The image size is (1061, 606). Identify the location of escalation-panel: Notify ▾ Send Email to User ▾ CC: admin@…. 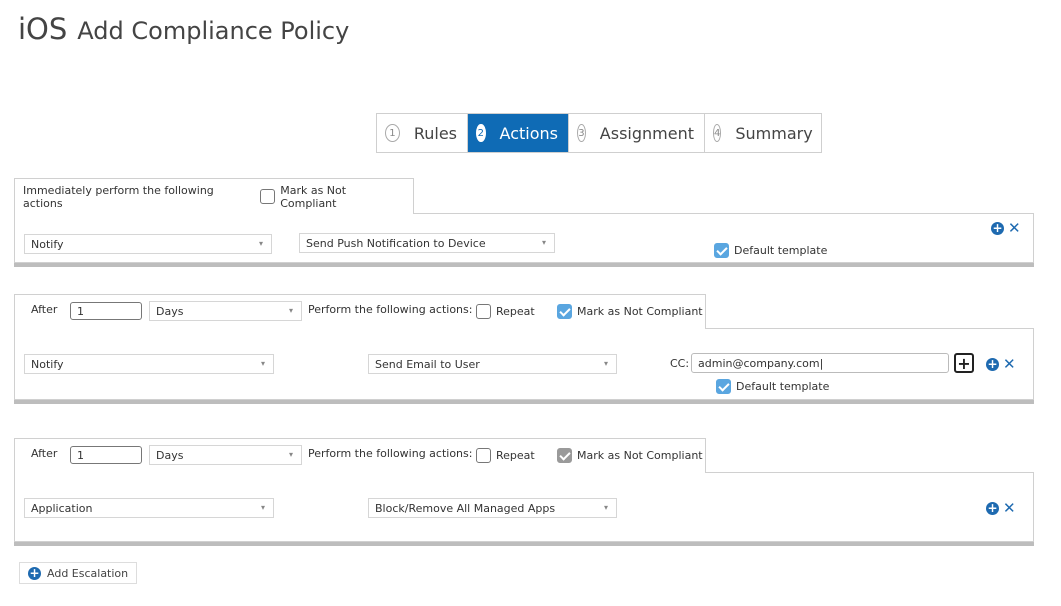
(524, 364).